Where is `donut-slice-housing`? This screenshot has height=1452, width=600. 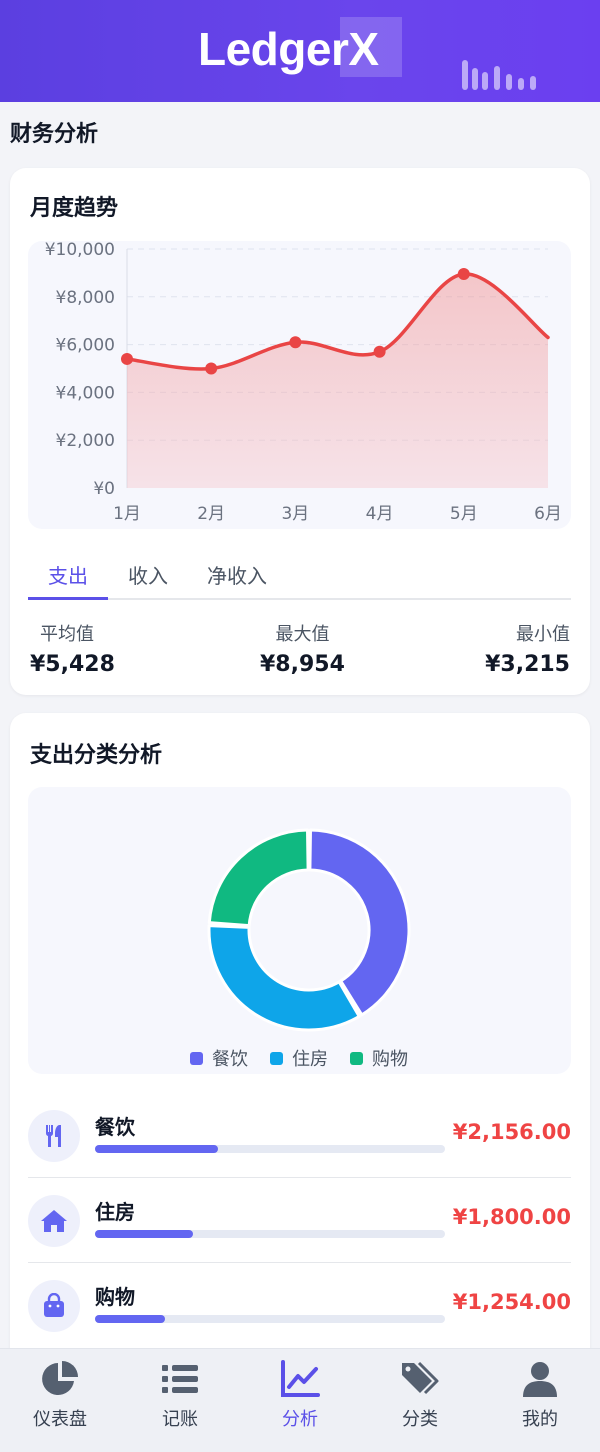
donut-slice-housing is located at coordinates (284, 978).